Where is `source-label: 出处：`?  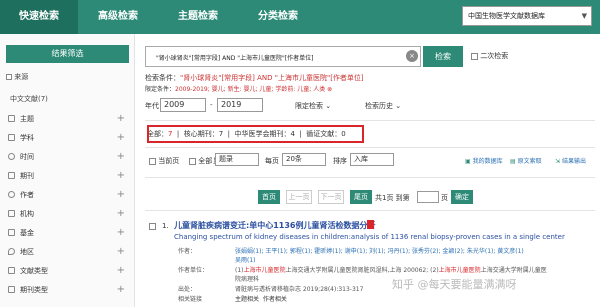
source-label: 出处： is located at coordinates (187, 289).